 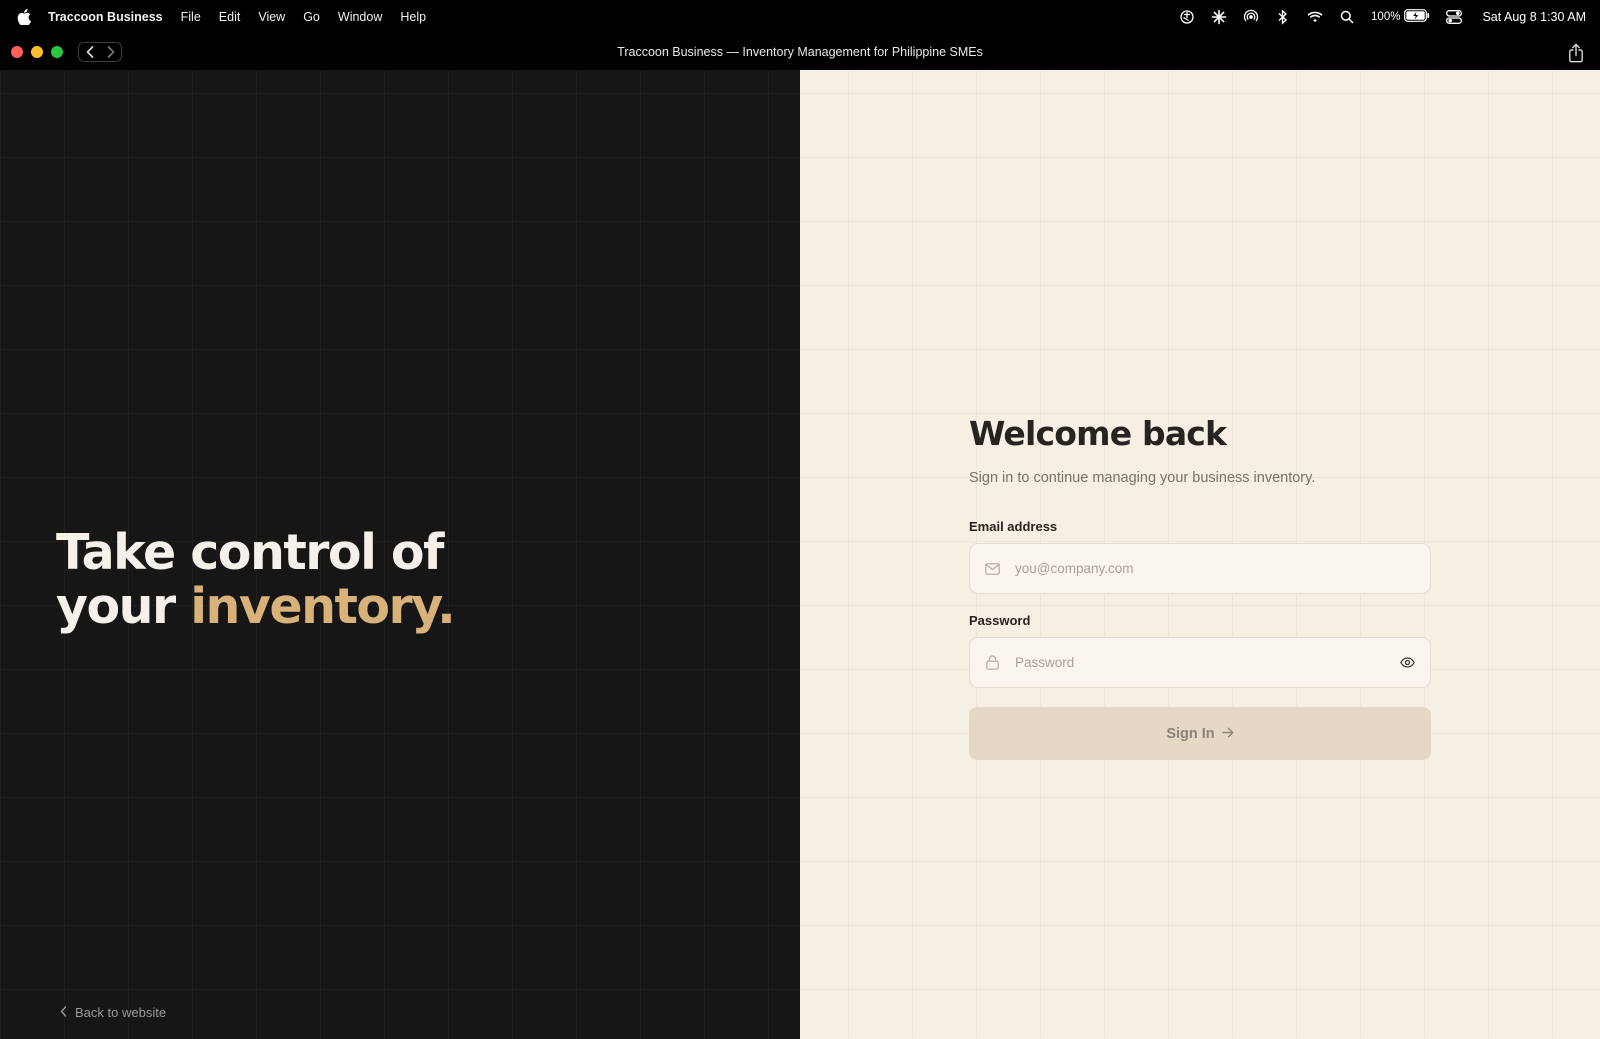 What do you see at coordinates (311, 17) in the screenshot?
I see `menu-go: Go` at bounding box center [311, 17].